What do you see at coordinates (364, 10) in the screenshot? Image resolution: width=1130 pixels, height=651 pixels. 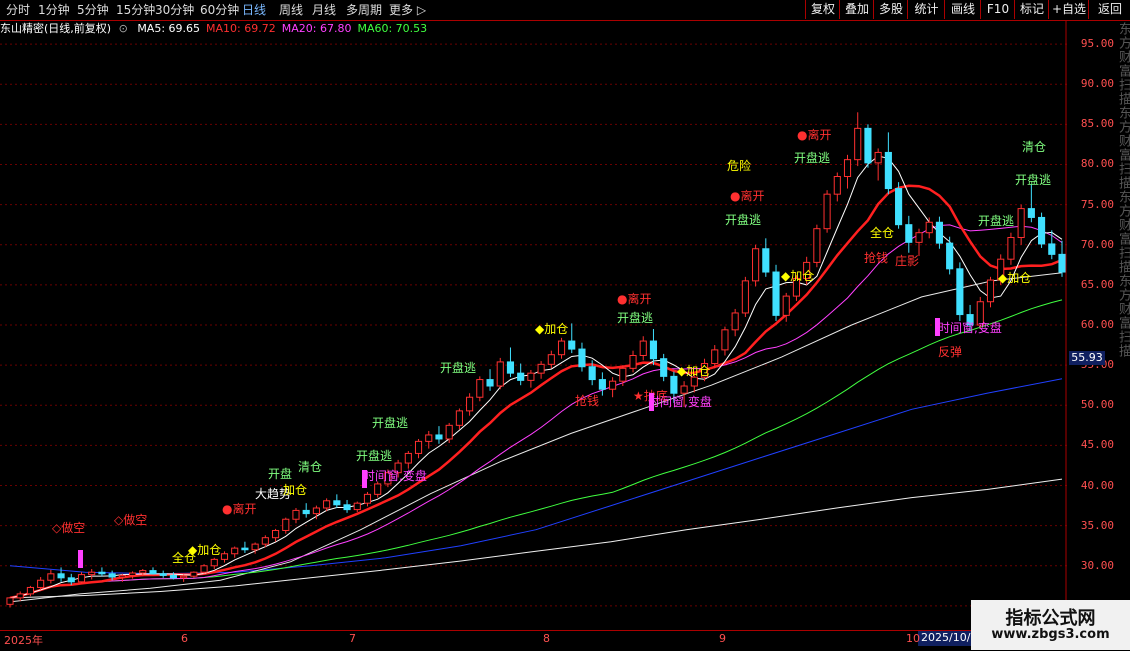 I see `period-tab-9: 多周期` at bounding box center [364, 10].